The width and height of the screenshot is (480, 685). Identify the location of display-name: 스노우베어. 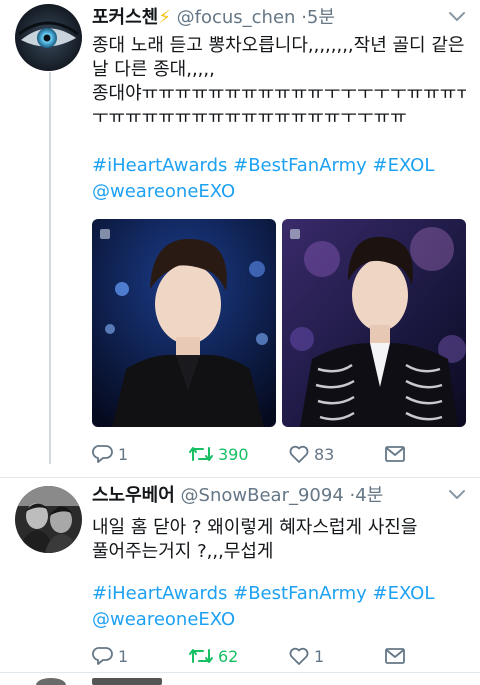
(133, 495).